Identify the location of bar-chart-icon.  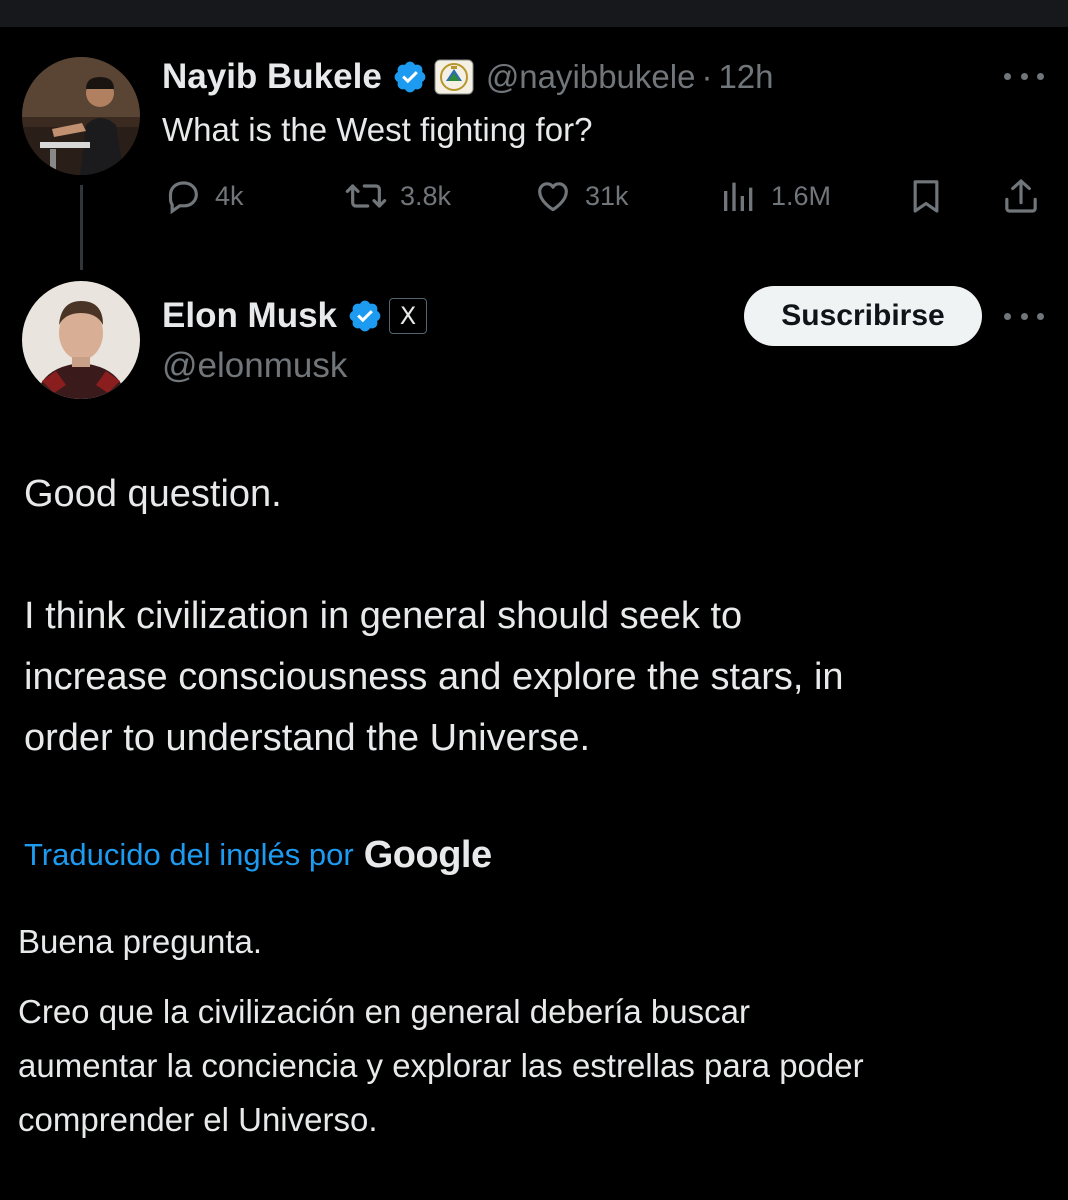
(739, 196).